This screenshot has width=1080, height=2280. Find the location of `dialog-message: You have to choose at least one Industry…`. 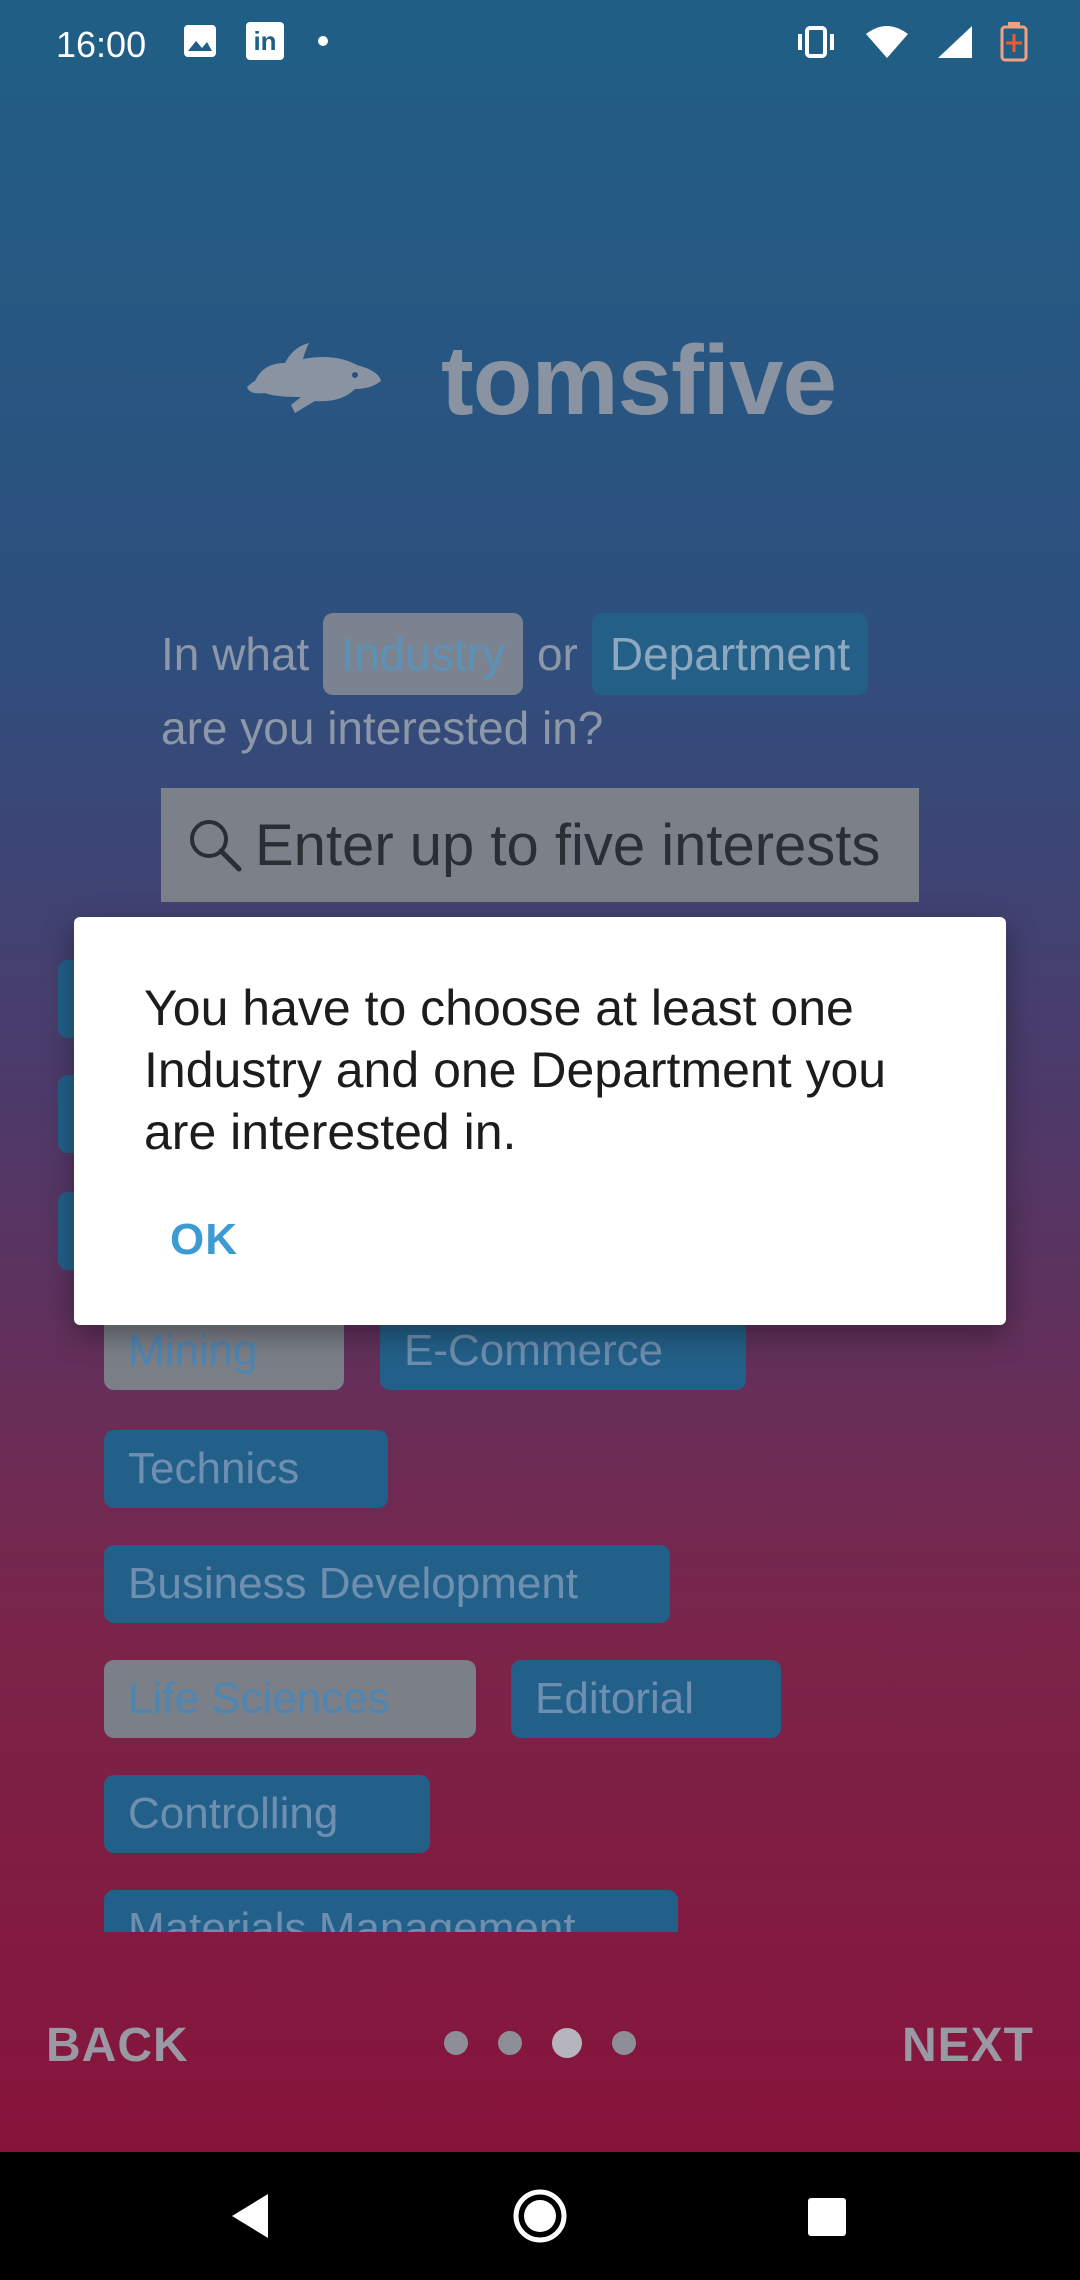

dialog-message: You have to choose at least one Industry… is located at coordinates (515, 1070).